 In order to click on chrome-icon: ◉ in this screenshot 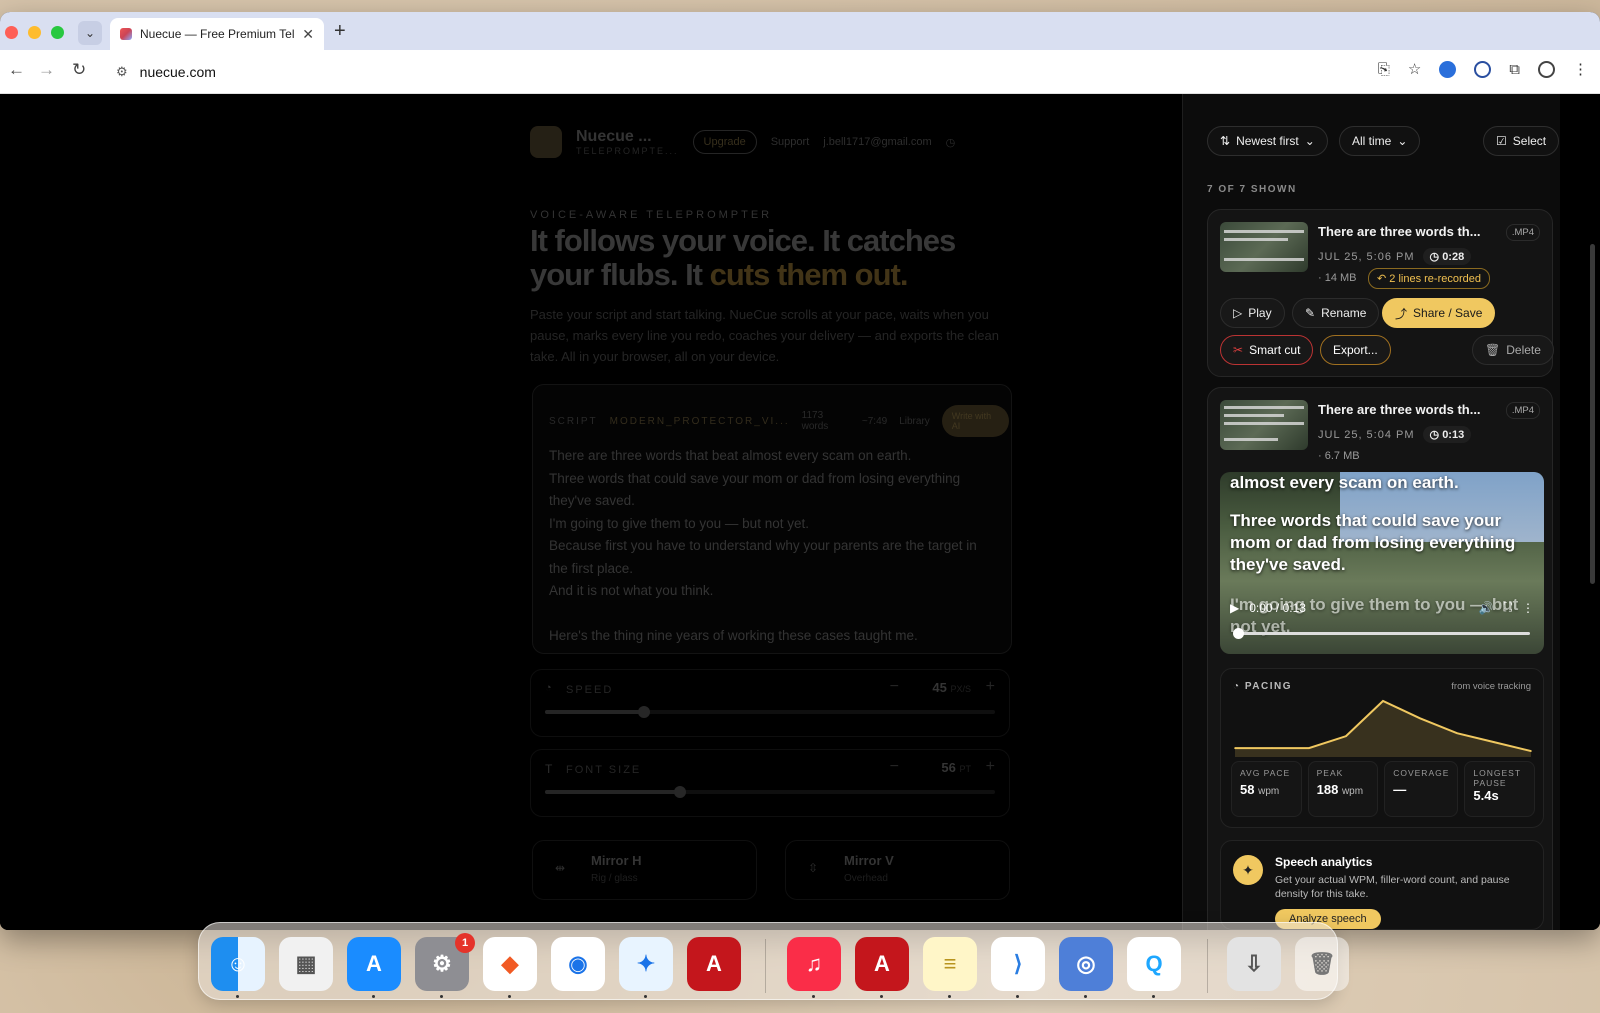, I will do `click(578, 964)`.